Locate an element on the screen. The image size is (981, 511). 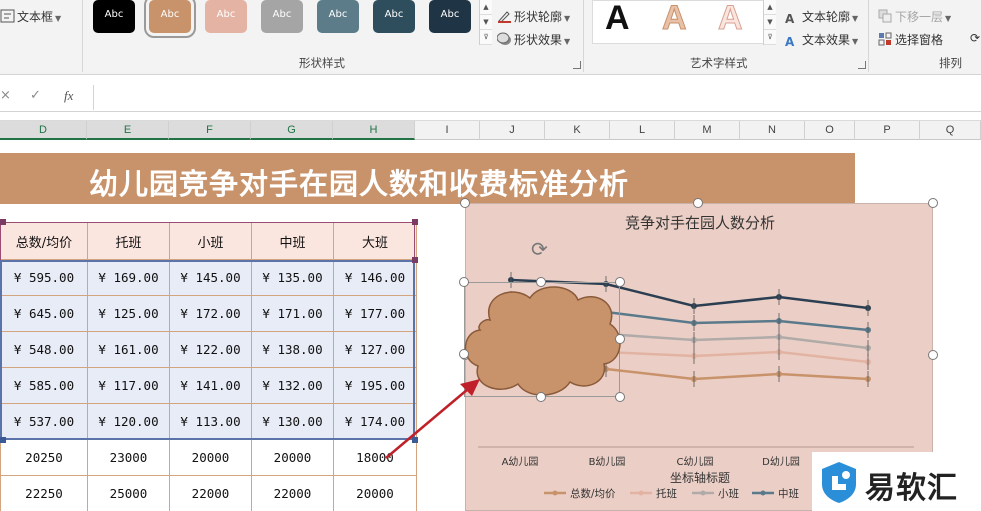
table-cell: ¥ 171.00 is located at coordinates (292, 313).